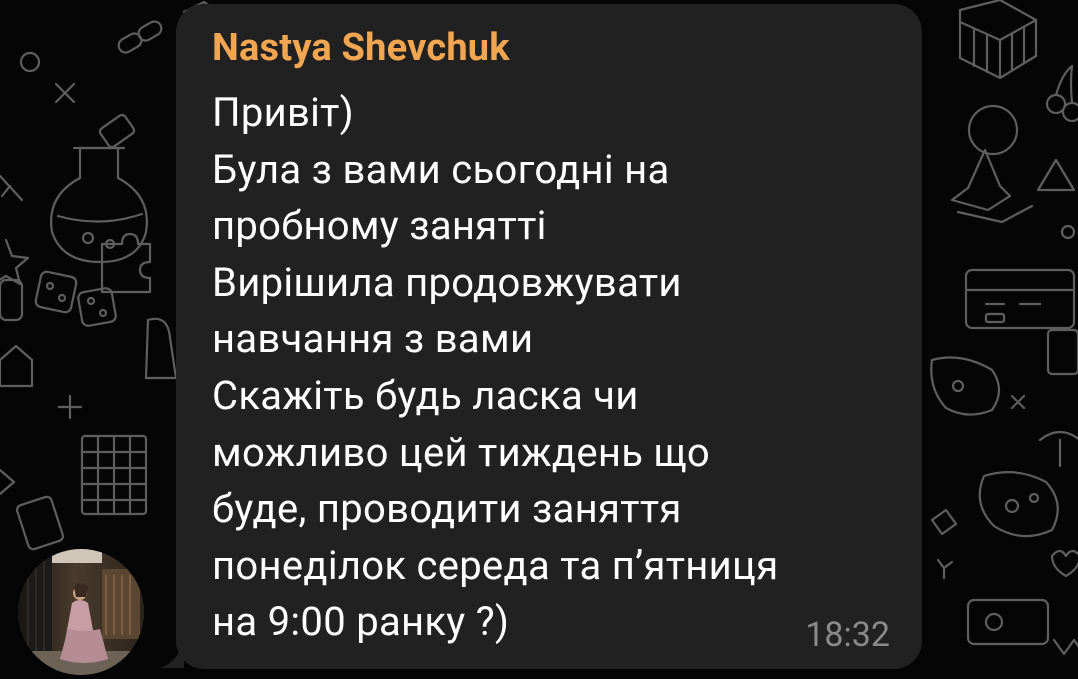  What do you see at coordinates (70, 407) in the screenshot?
I see `sparkle-icon` at bounding box center [70, 407].